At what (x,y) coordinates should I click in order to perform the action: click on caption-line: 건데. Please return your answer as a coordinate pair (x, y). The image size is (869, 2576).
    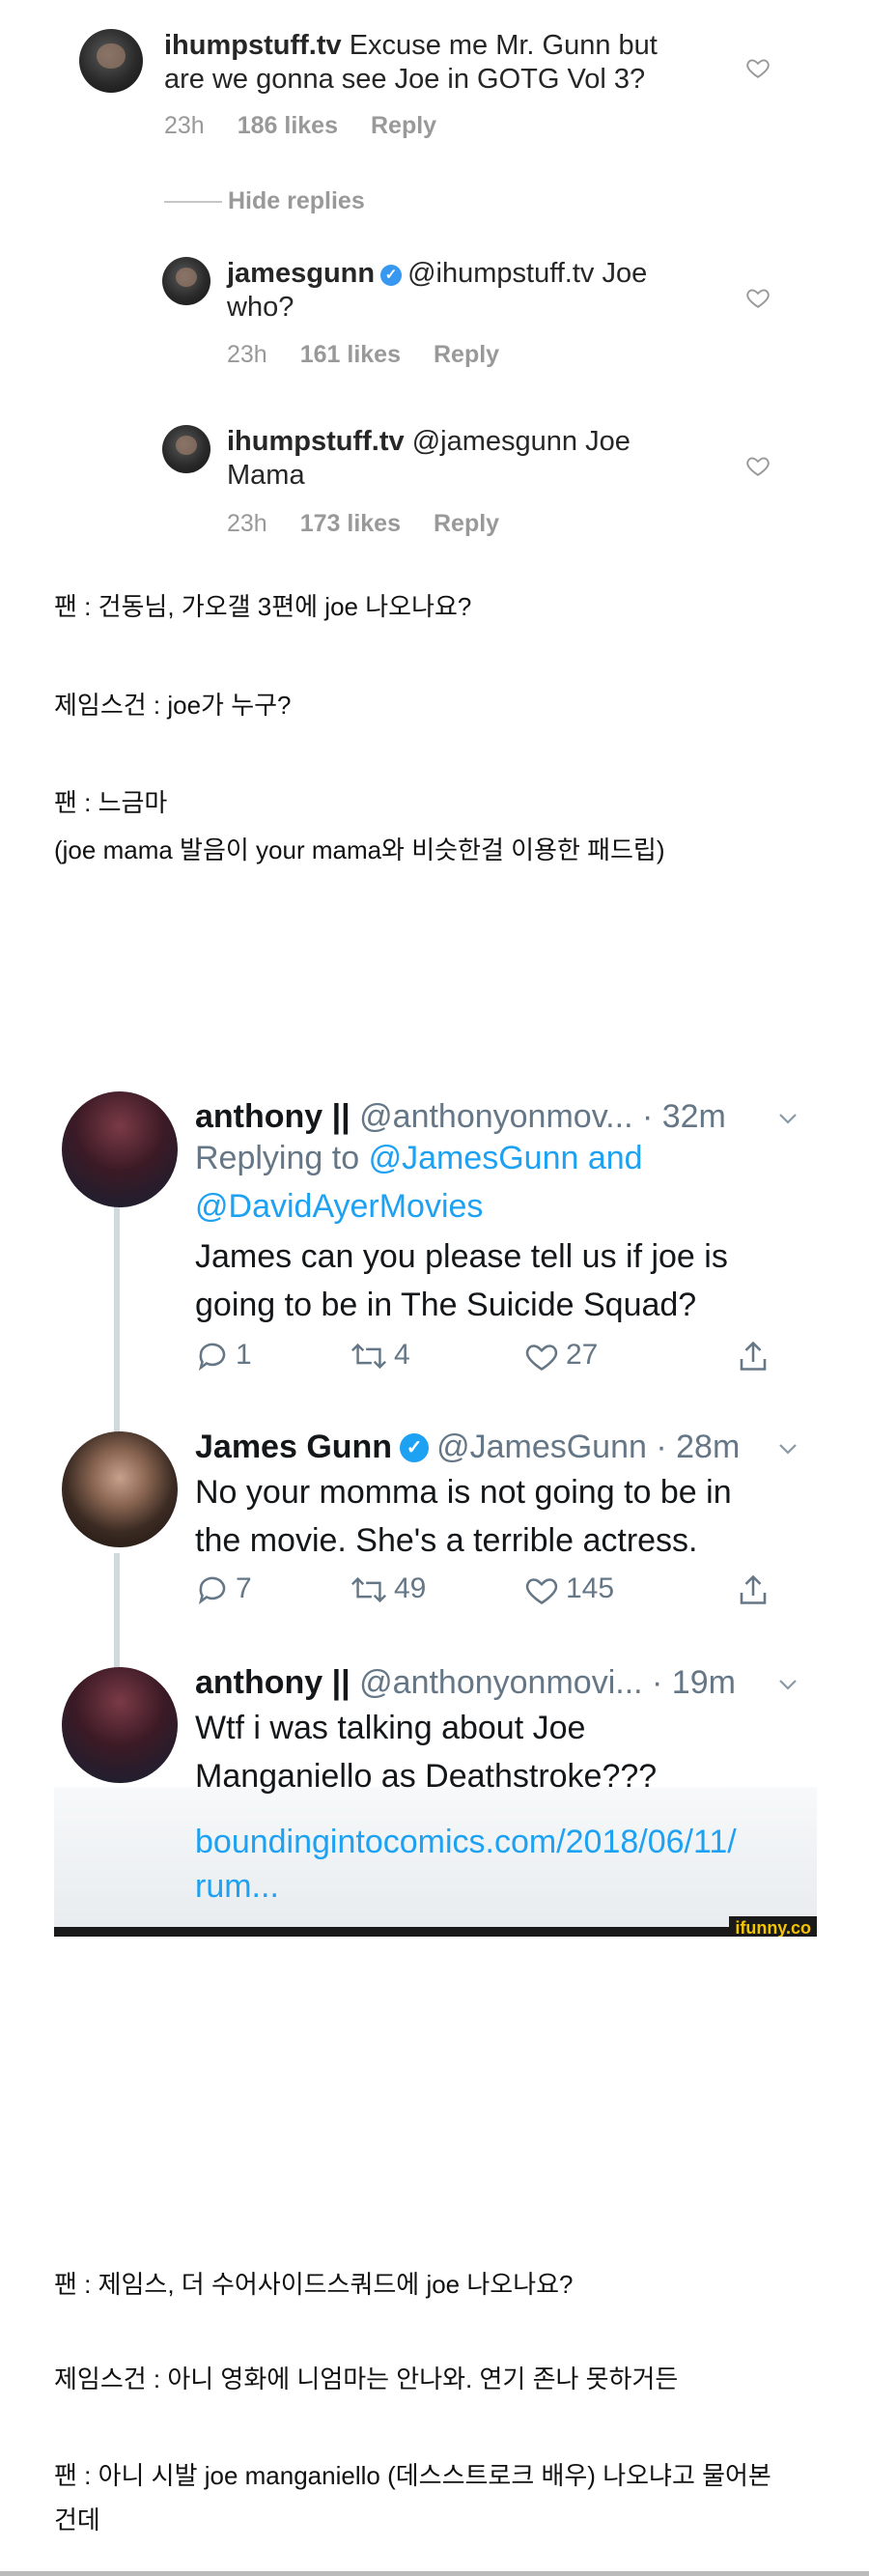
    Looking at the image, I should click on (77, 2519).